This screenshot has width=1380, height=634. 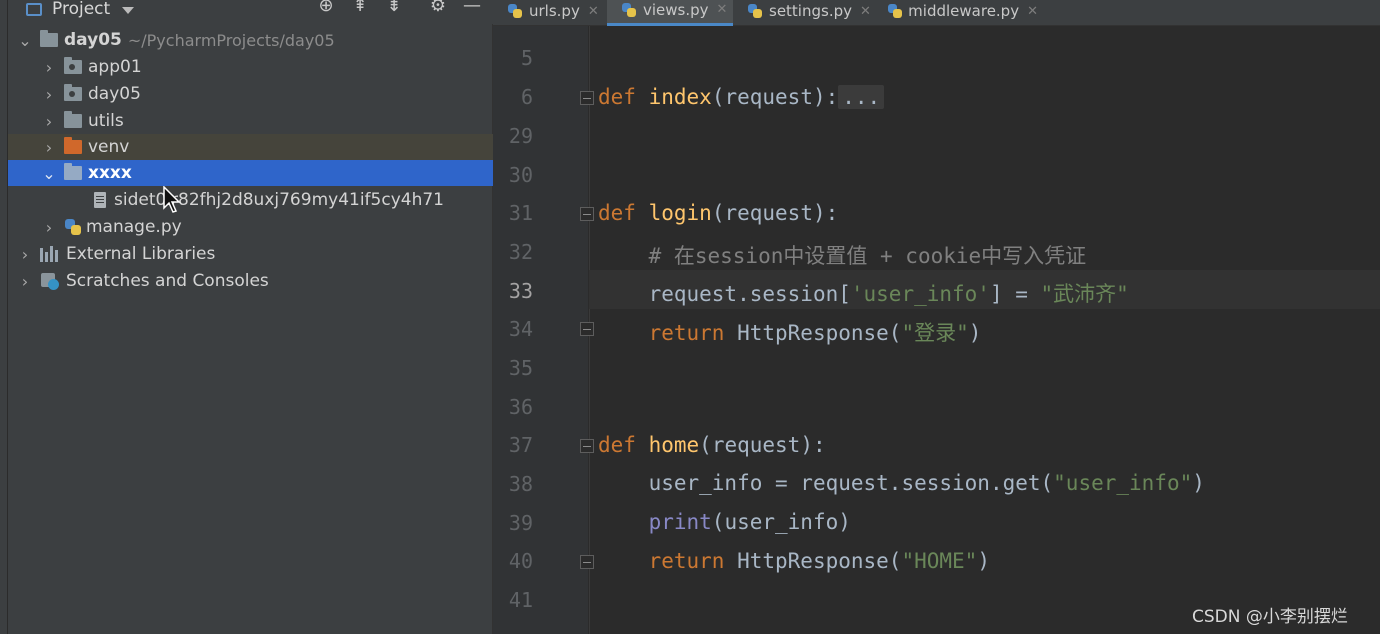 I want to click on tree-item-utils: › utils, so click(x=250, y=121).